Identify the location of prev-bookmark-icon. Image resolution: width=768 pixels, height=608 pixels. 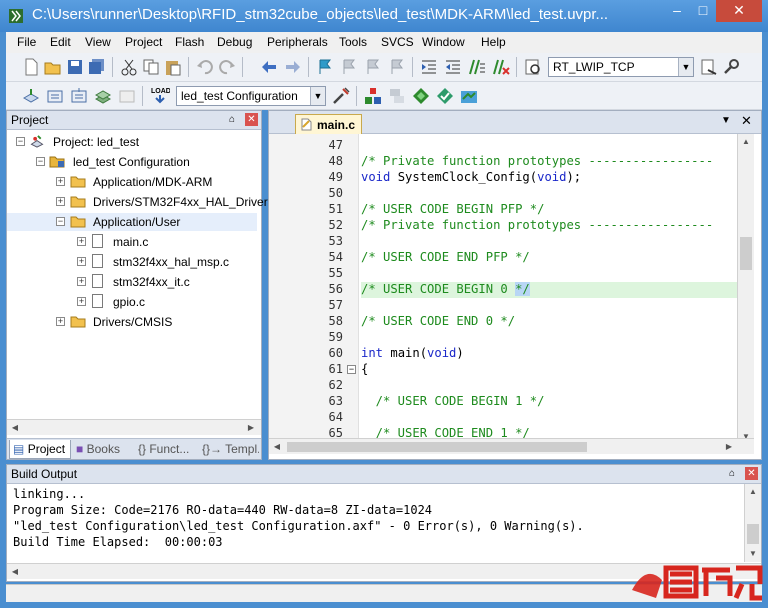
(349, 67).